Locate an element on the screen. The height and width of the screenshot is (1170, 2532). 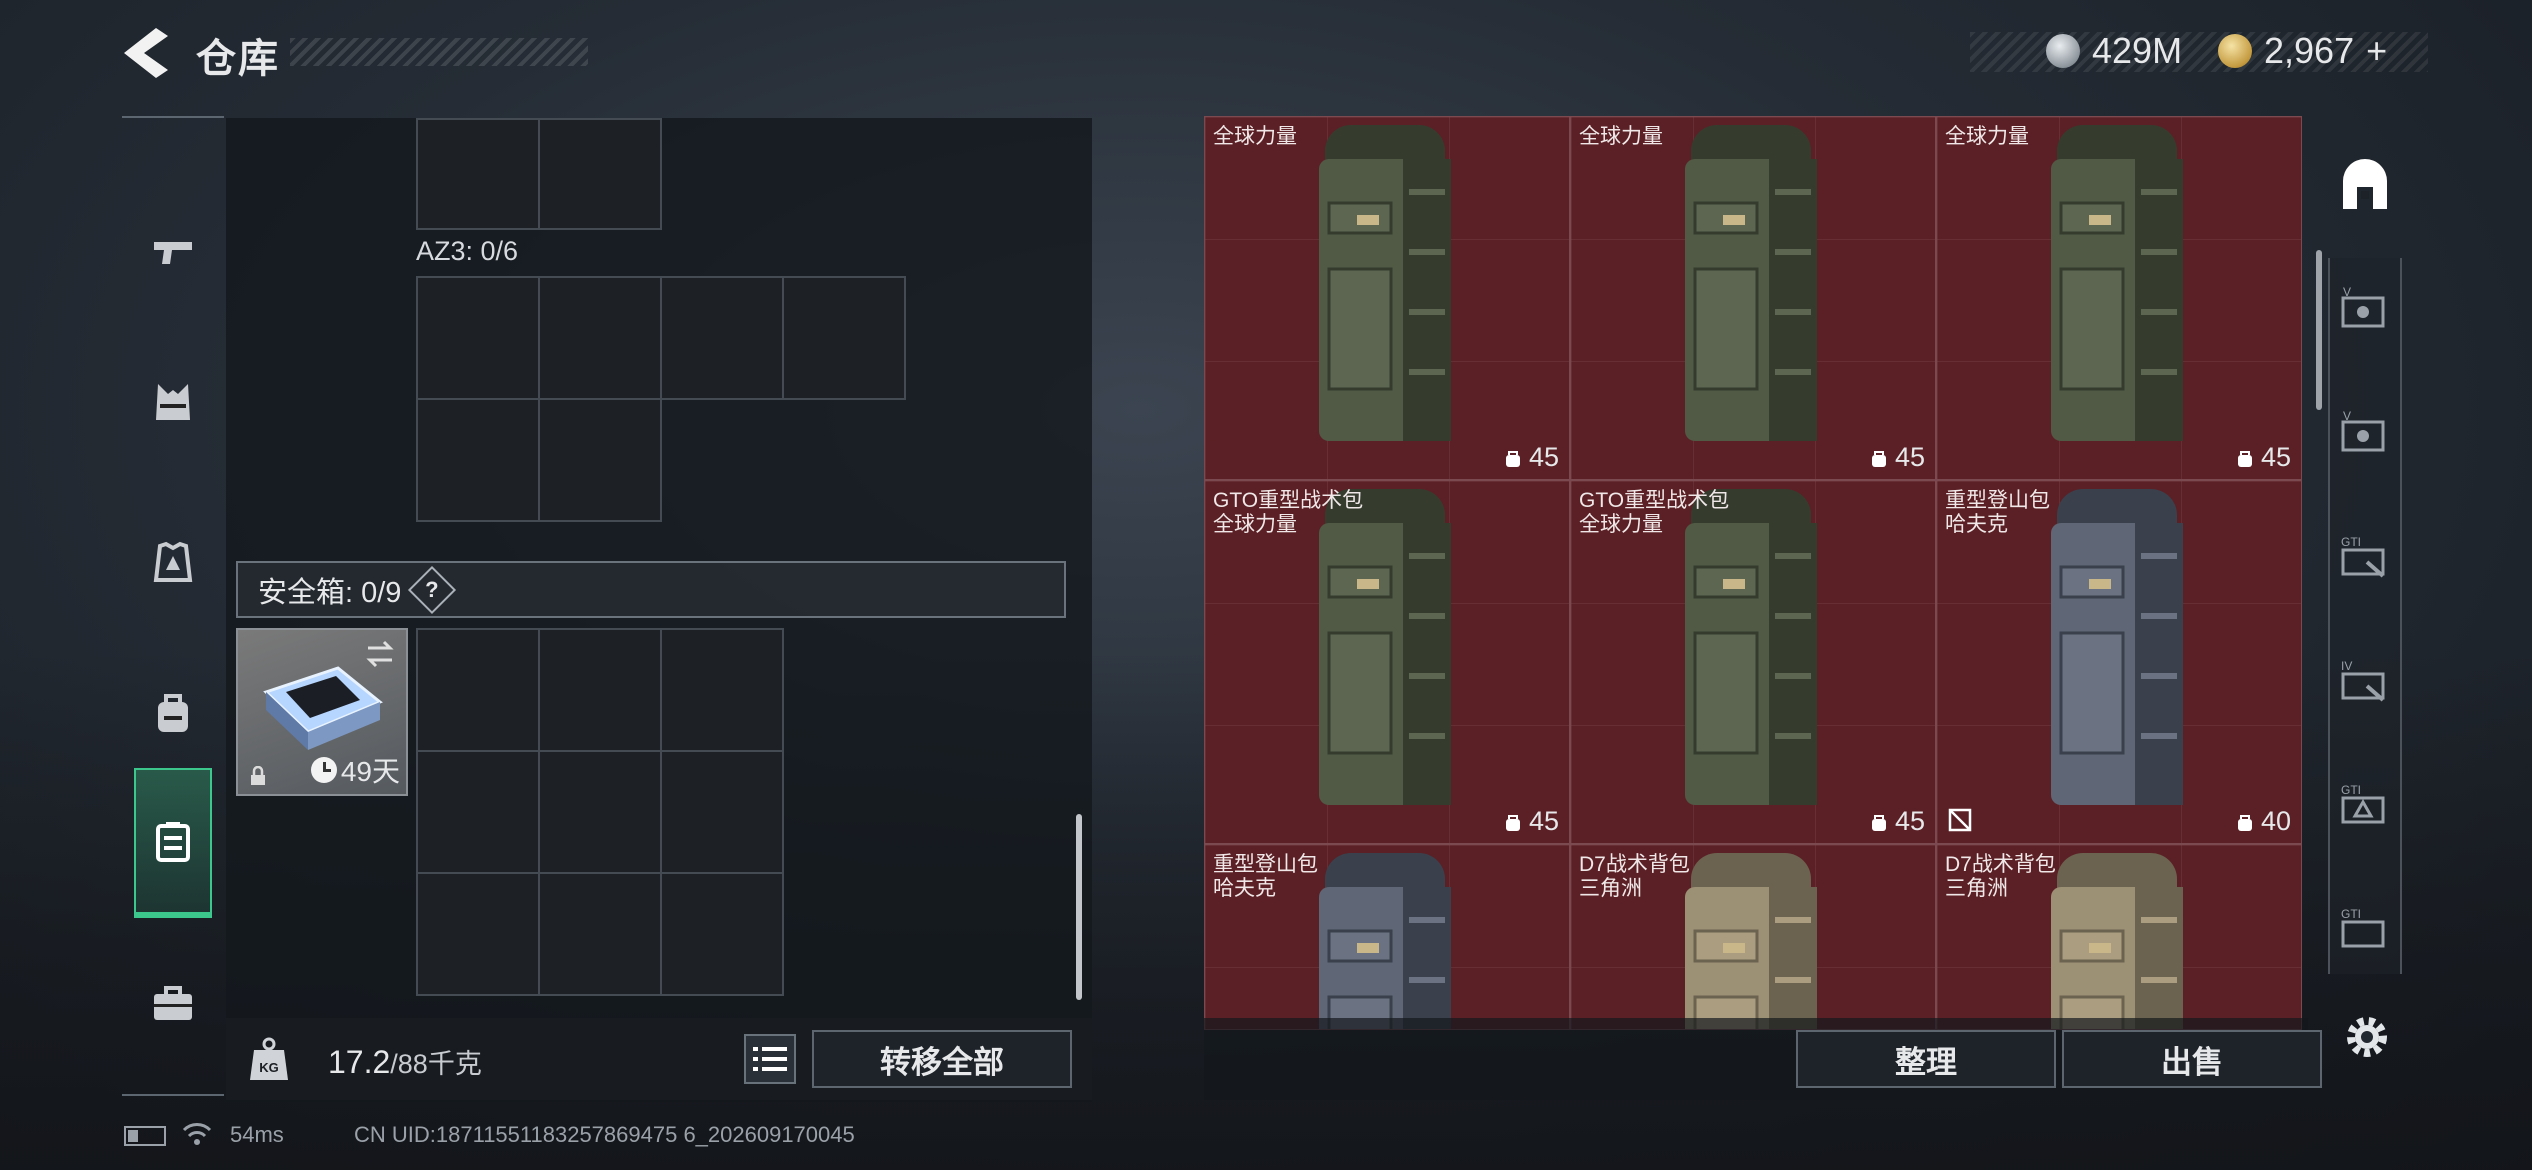
gold-currency: 2,967 + is located at coordinates (2302, 51).